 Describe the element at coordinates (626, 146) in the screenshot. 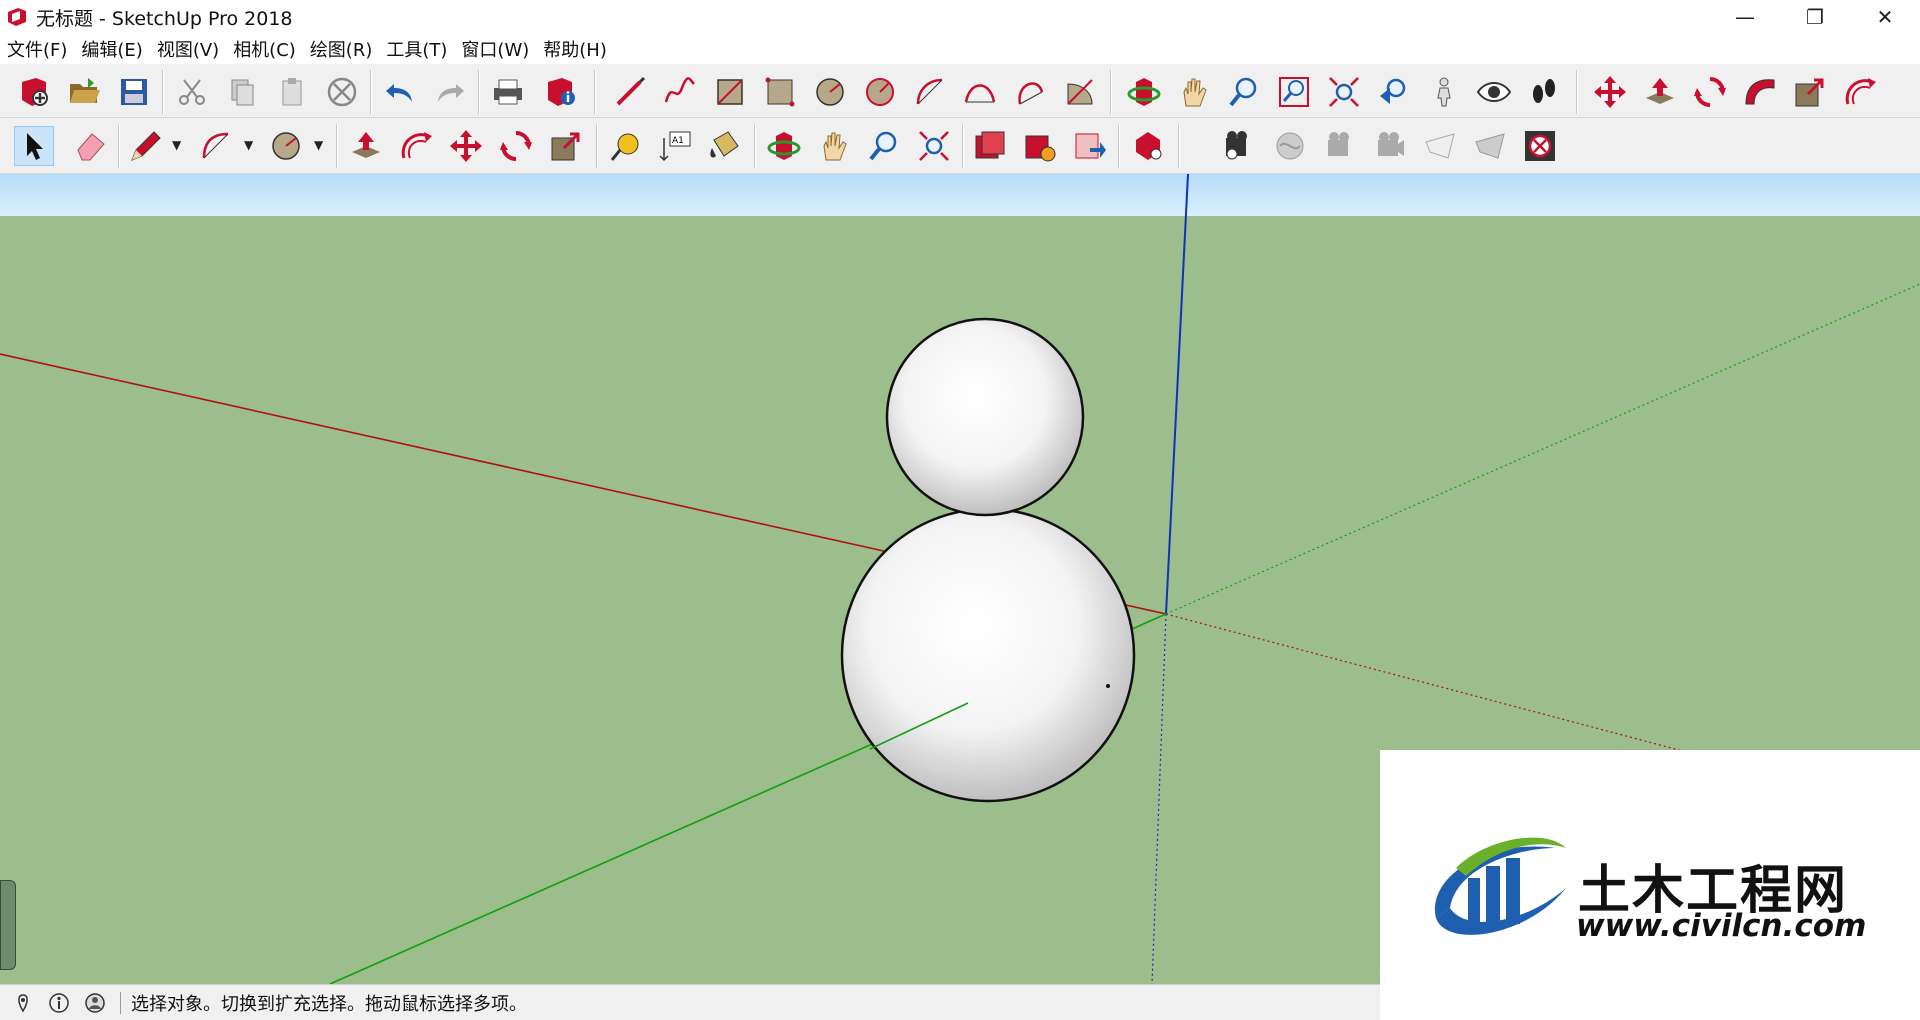

I see `tape-measure-icon` at that location.